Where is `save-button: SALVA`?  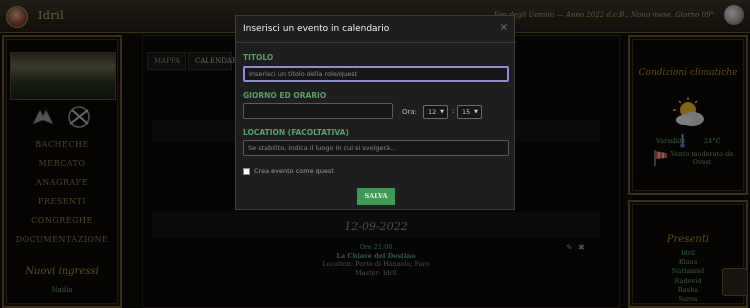 save-button: SALVA is located at coordinates (376, 196).